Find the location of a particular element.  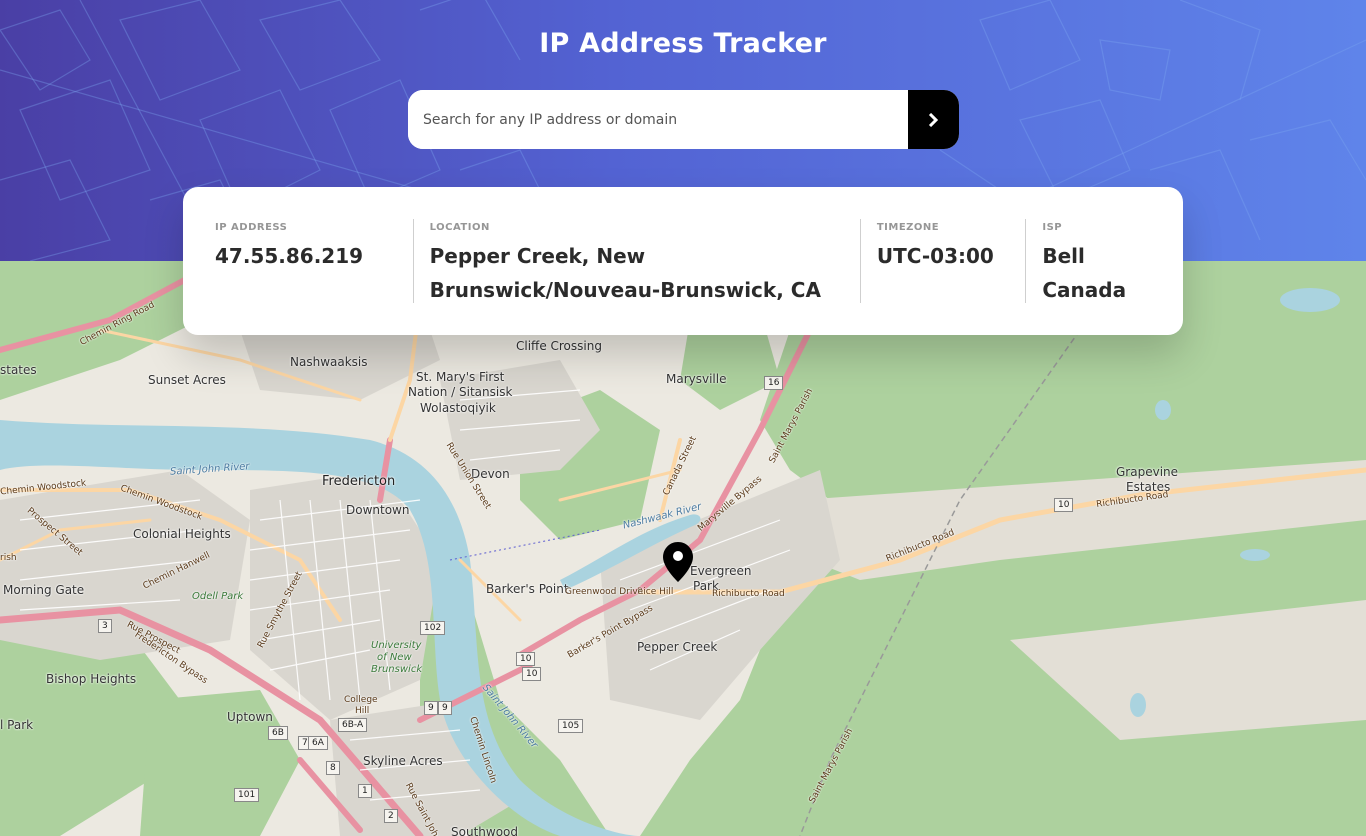

map-place-label: states is located at coordinates (18, 370).